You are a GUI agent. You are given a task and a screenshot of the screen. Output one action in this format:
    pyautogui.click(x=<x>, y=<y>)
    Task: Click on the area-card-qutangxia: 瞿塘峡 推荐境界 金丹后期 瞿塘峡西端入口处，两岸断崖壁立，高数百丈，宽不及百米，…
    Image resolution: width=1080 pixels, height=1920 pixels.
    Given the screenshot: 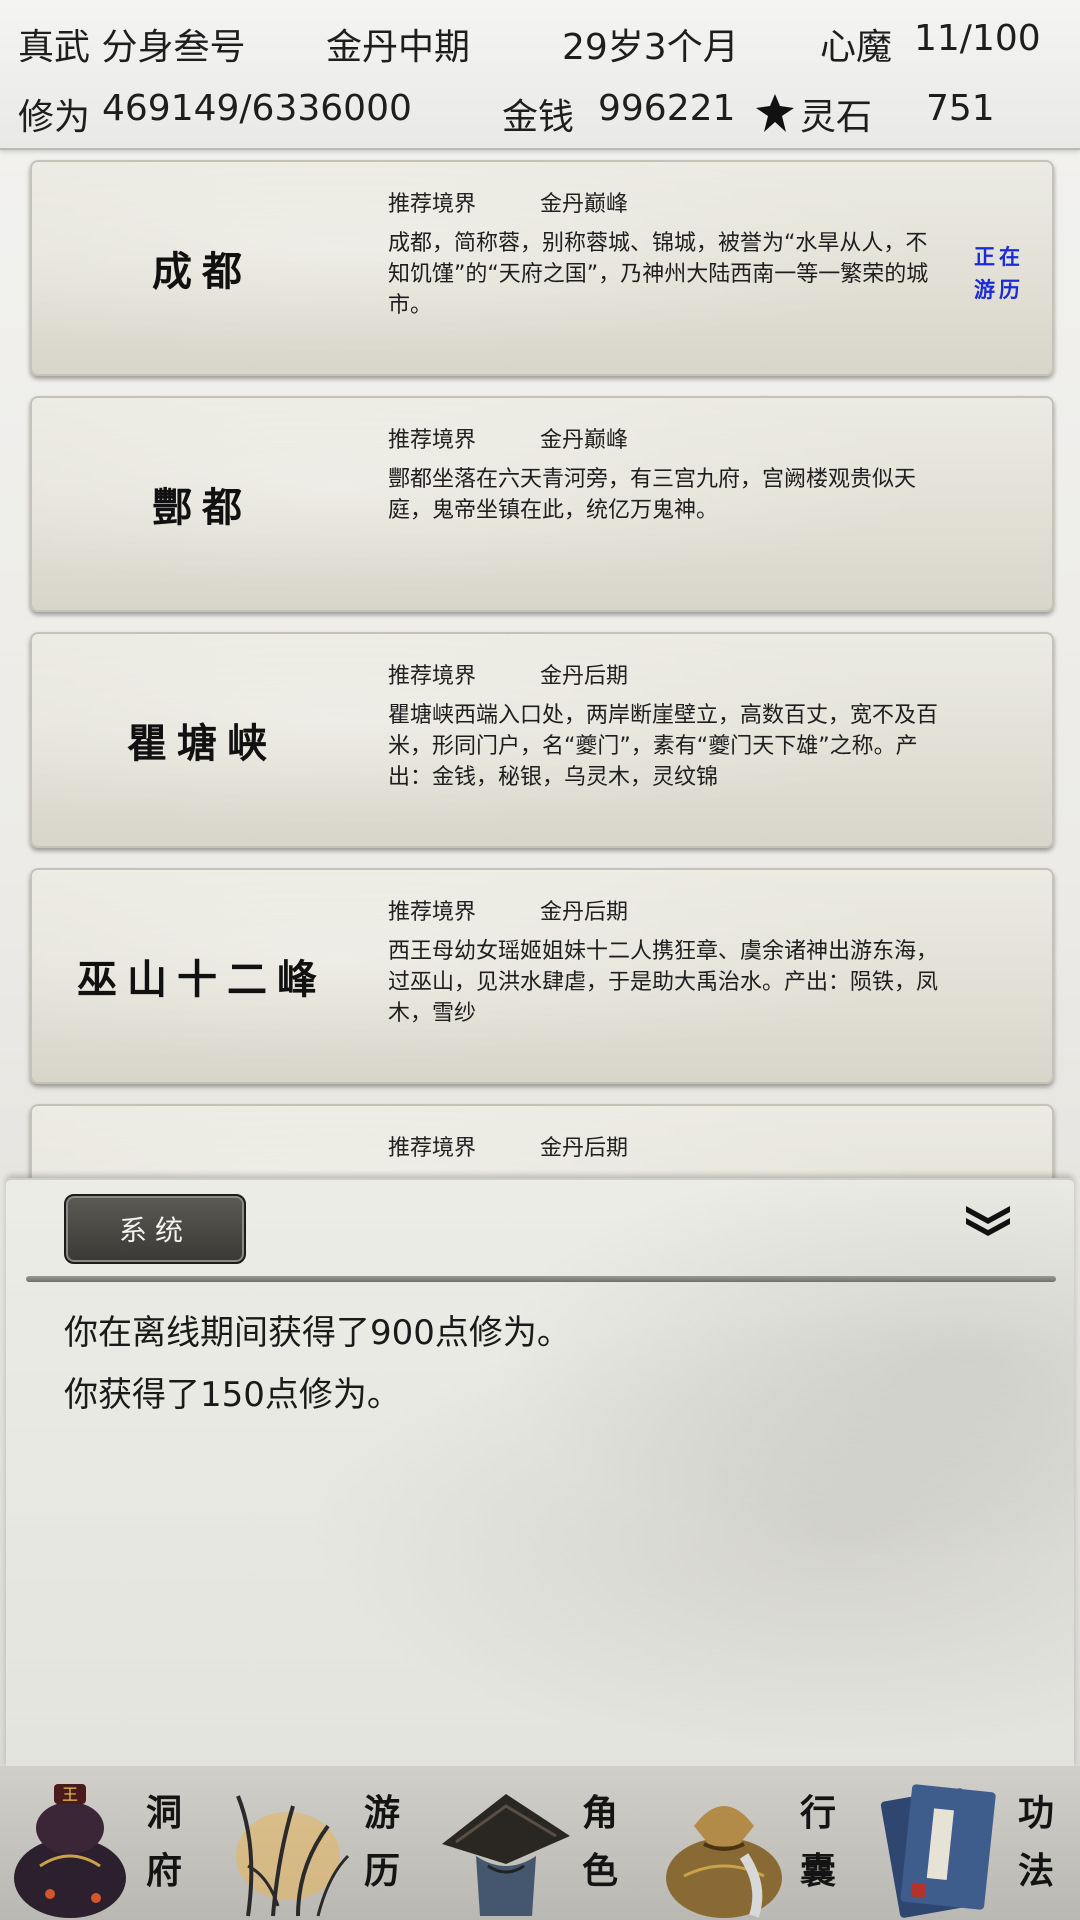 What is the action you would take?
    pyautogui.click(x=542, y=740)
    